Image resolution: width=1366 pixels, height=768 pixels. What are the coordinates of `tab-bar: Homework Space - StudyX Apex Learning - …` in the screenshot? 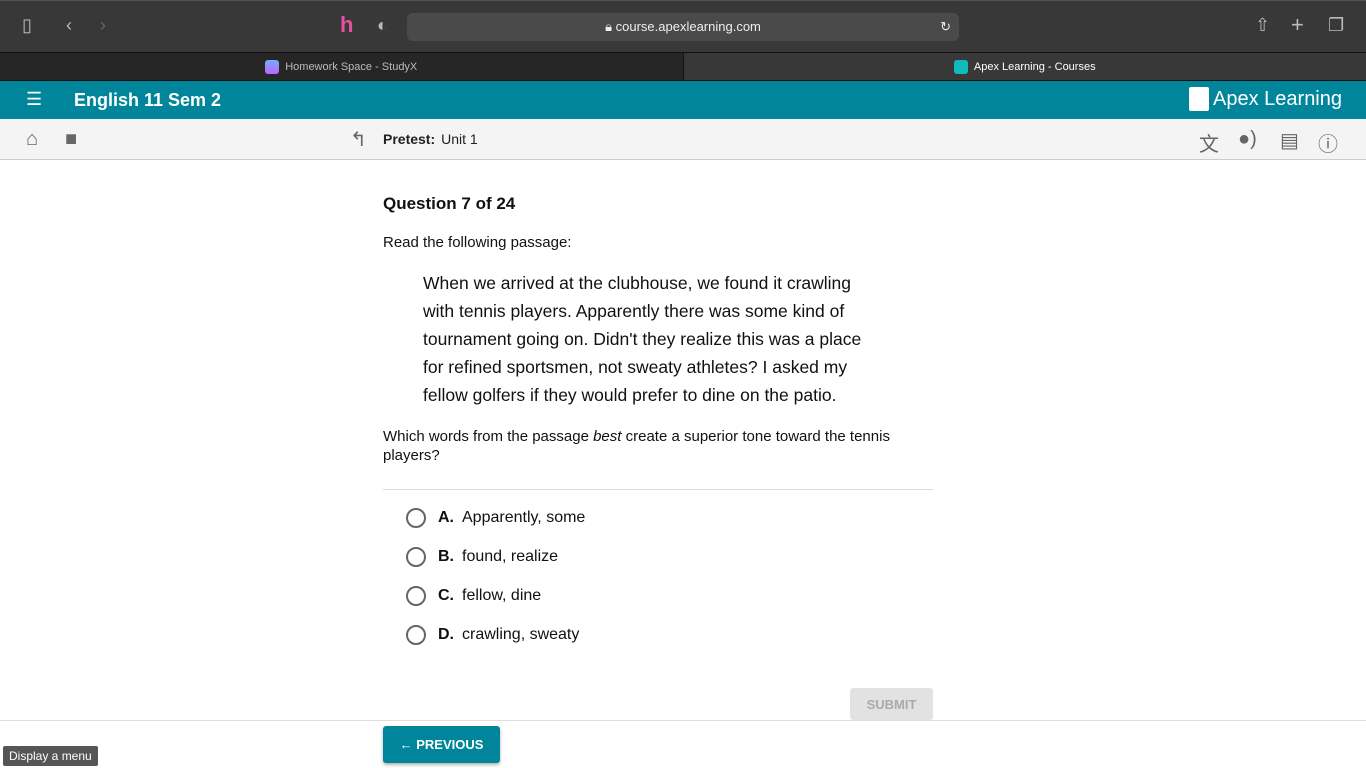 It's located at (683, 66).